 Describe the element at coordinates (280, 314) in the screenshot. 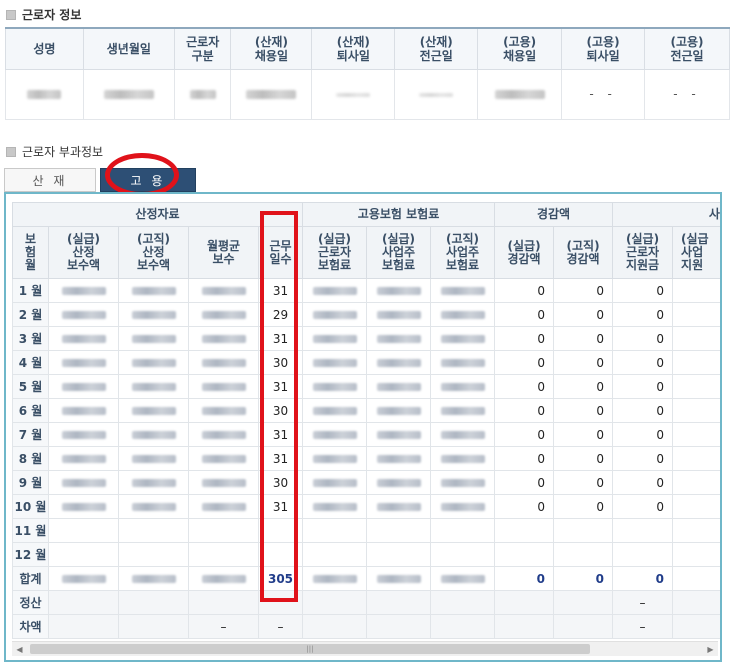

I see `work-days-cell: 29` at that location.